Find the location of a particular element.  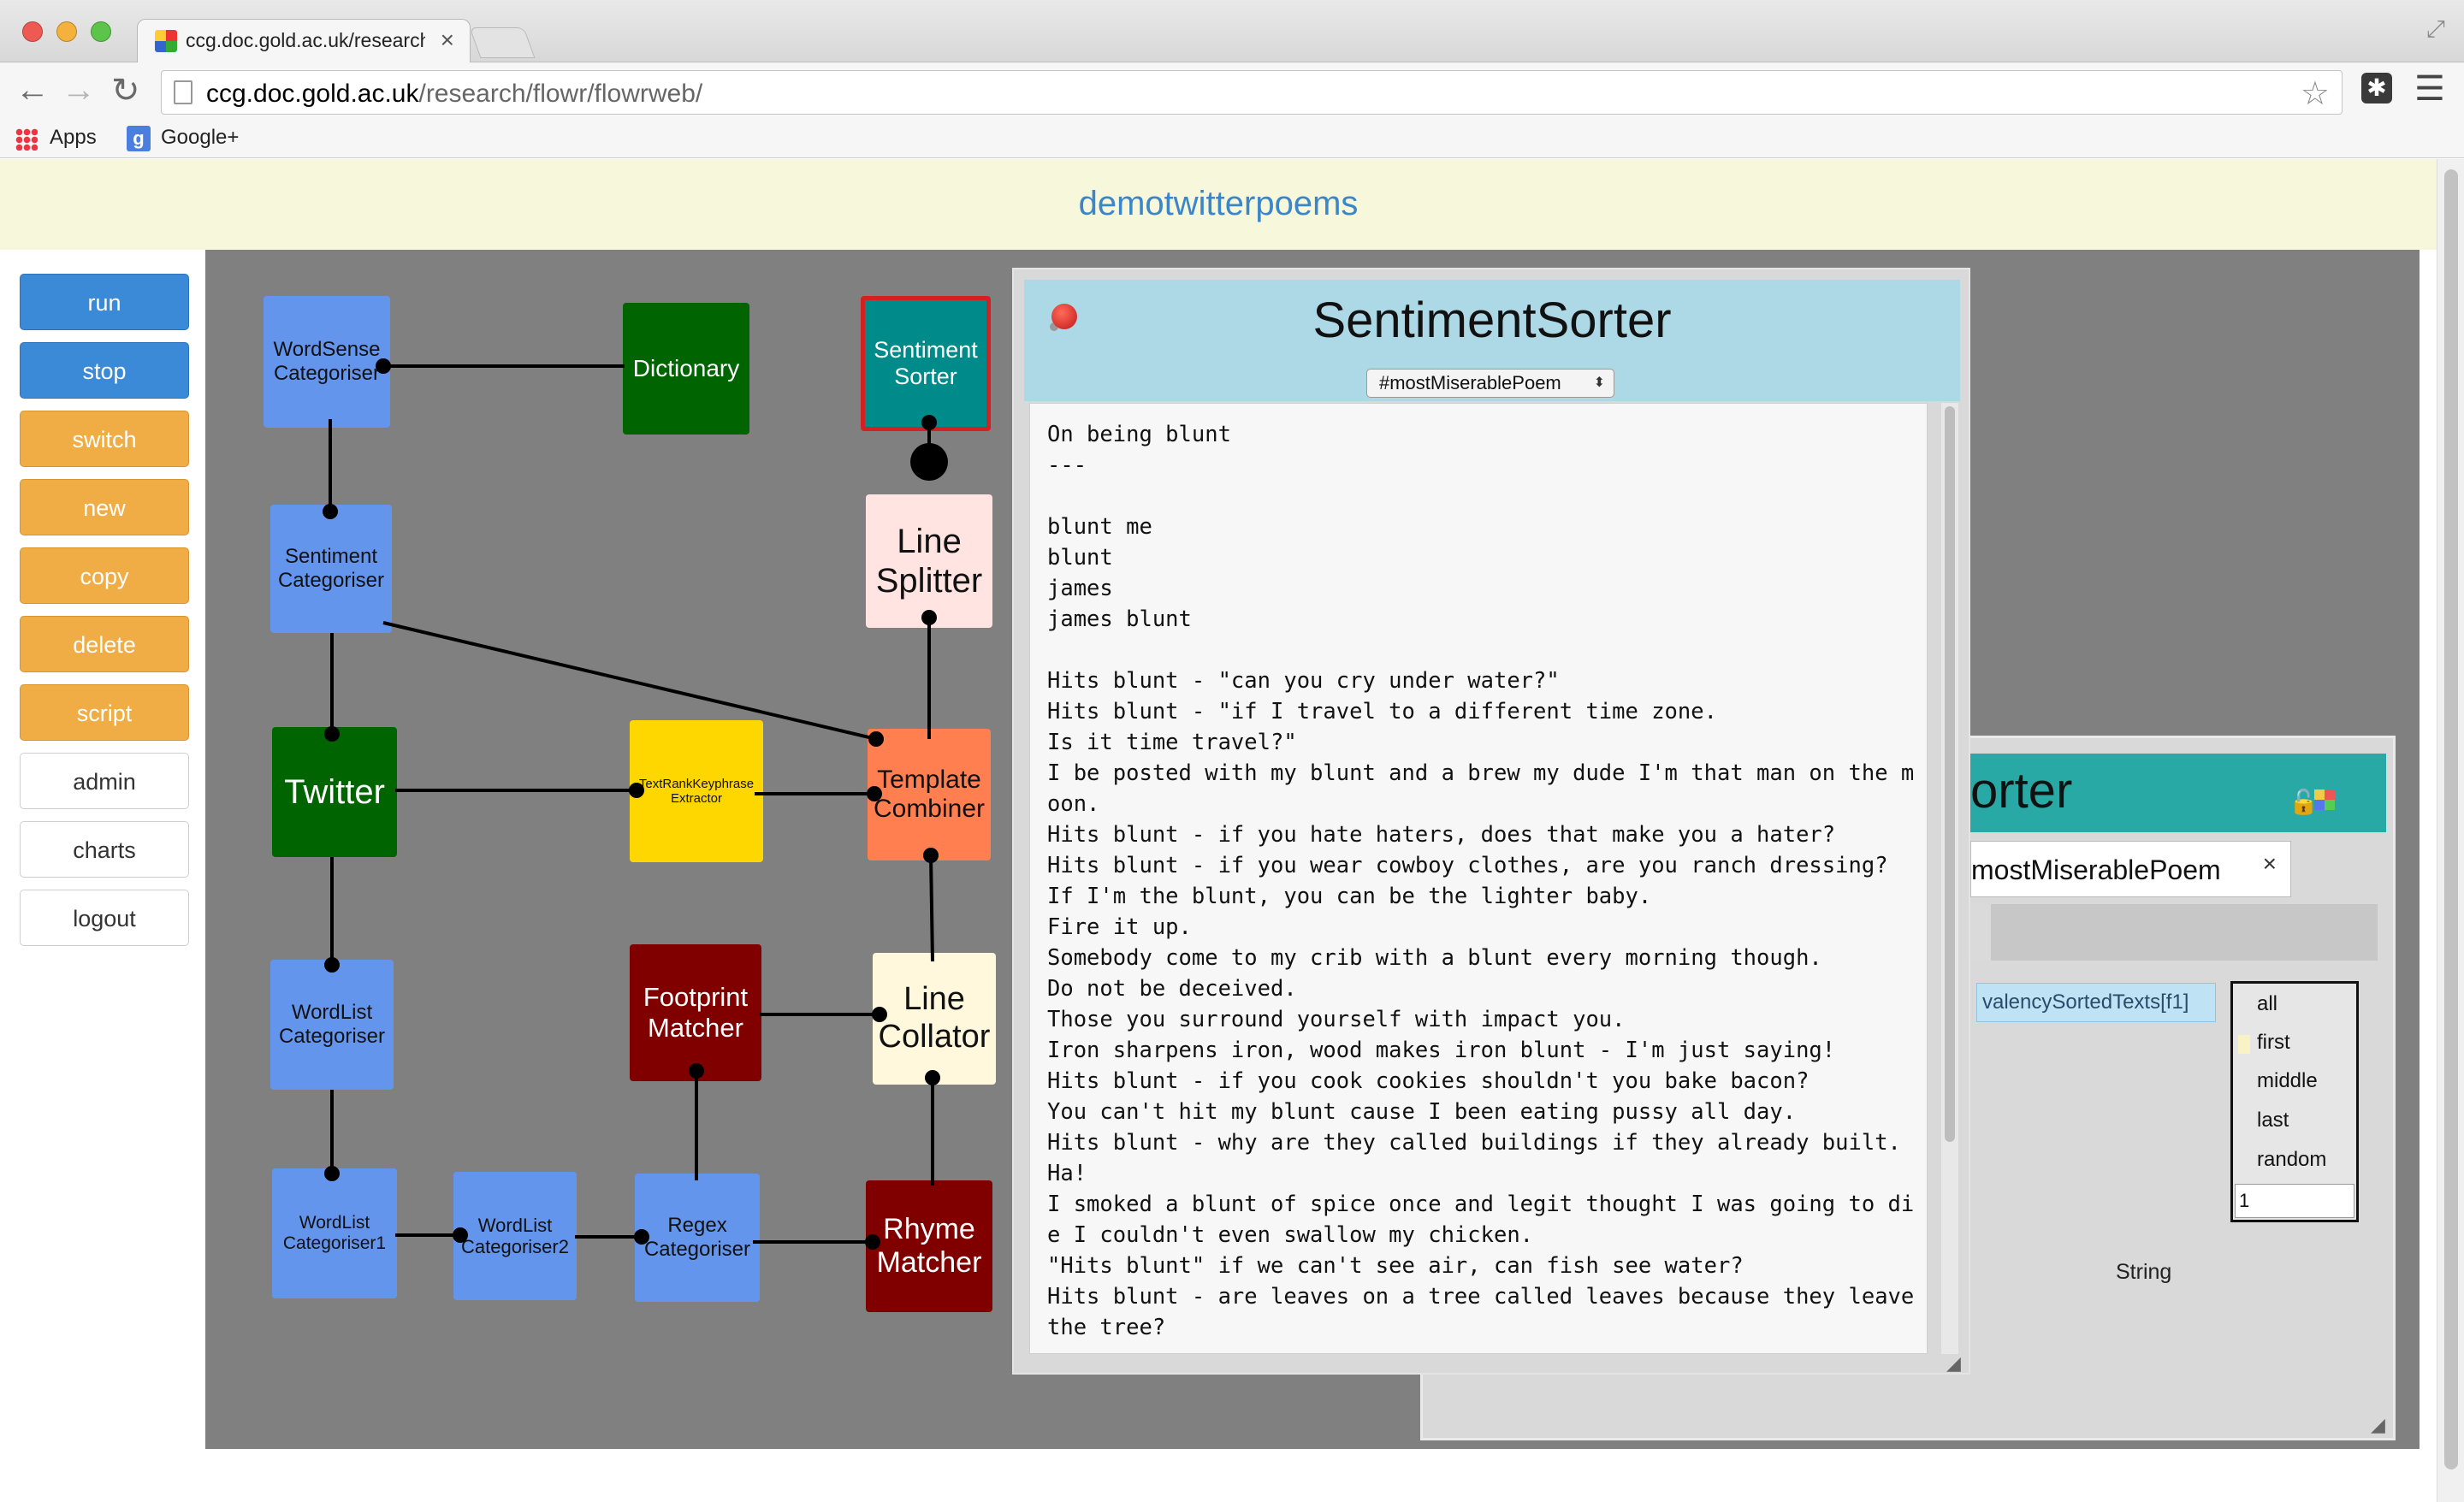

node-label: Rhyme Matcher is located at coordinates (929, 1245).